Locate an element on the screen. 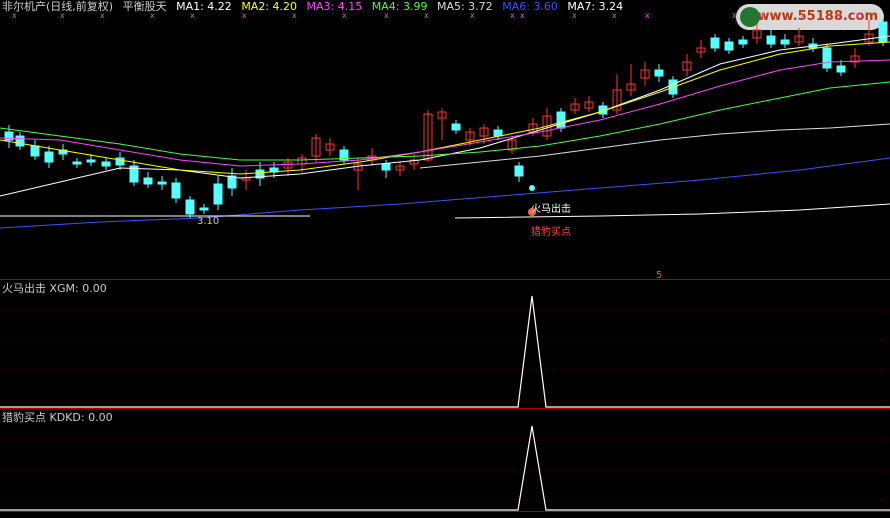 This screenshot has width=890, height=518. sub1-value: XGM: 0.00 is located at coordinates (78, 288).